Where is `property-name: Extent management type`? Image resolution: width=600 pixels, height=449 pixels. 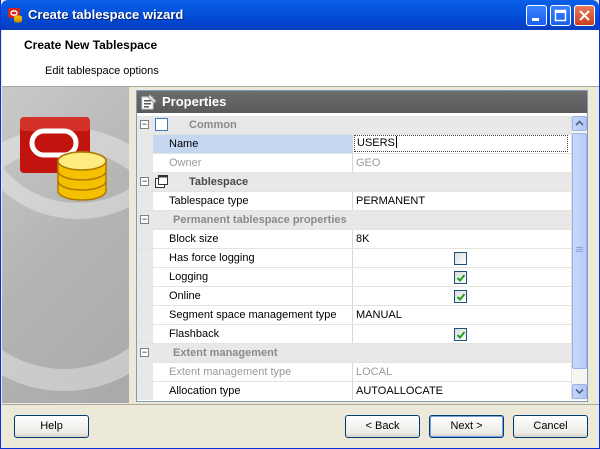 property-name: Extent management type is located at coordinates (253, 372).